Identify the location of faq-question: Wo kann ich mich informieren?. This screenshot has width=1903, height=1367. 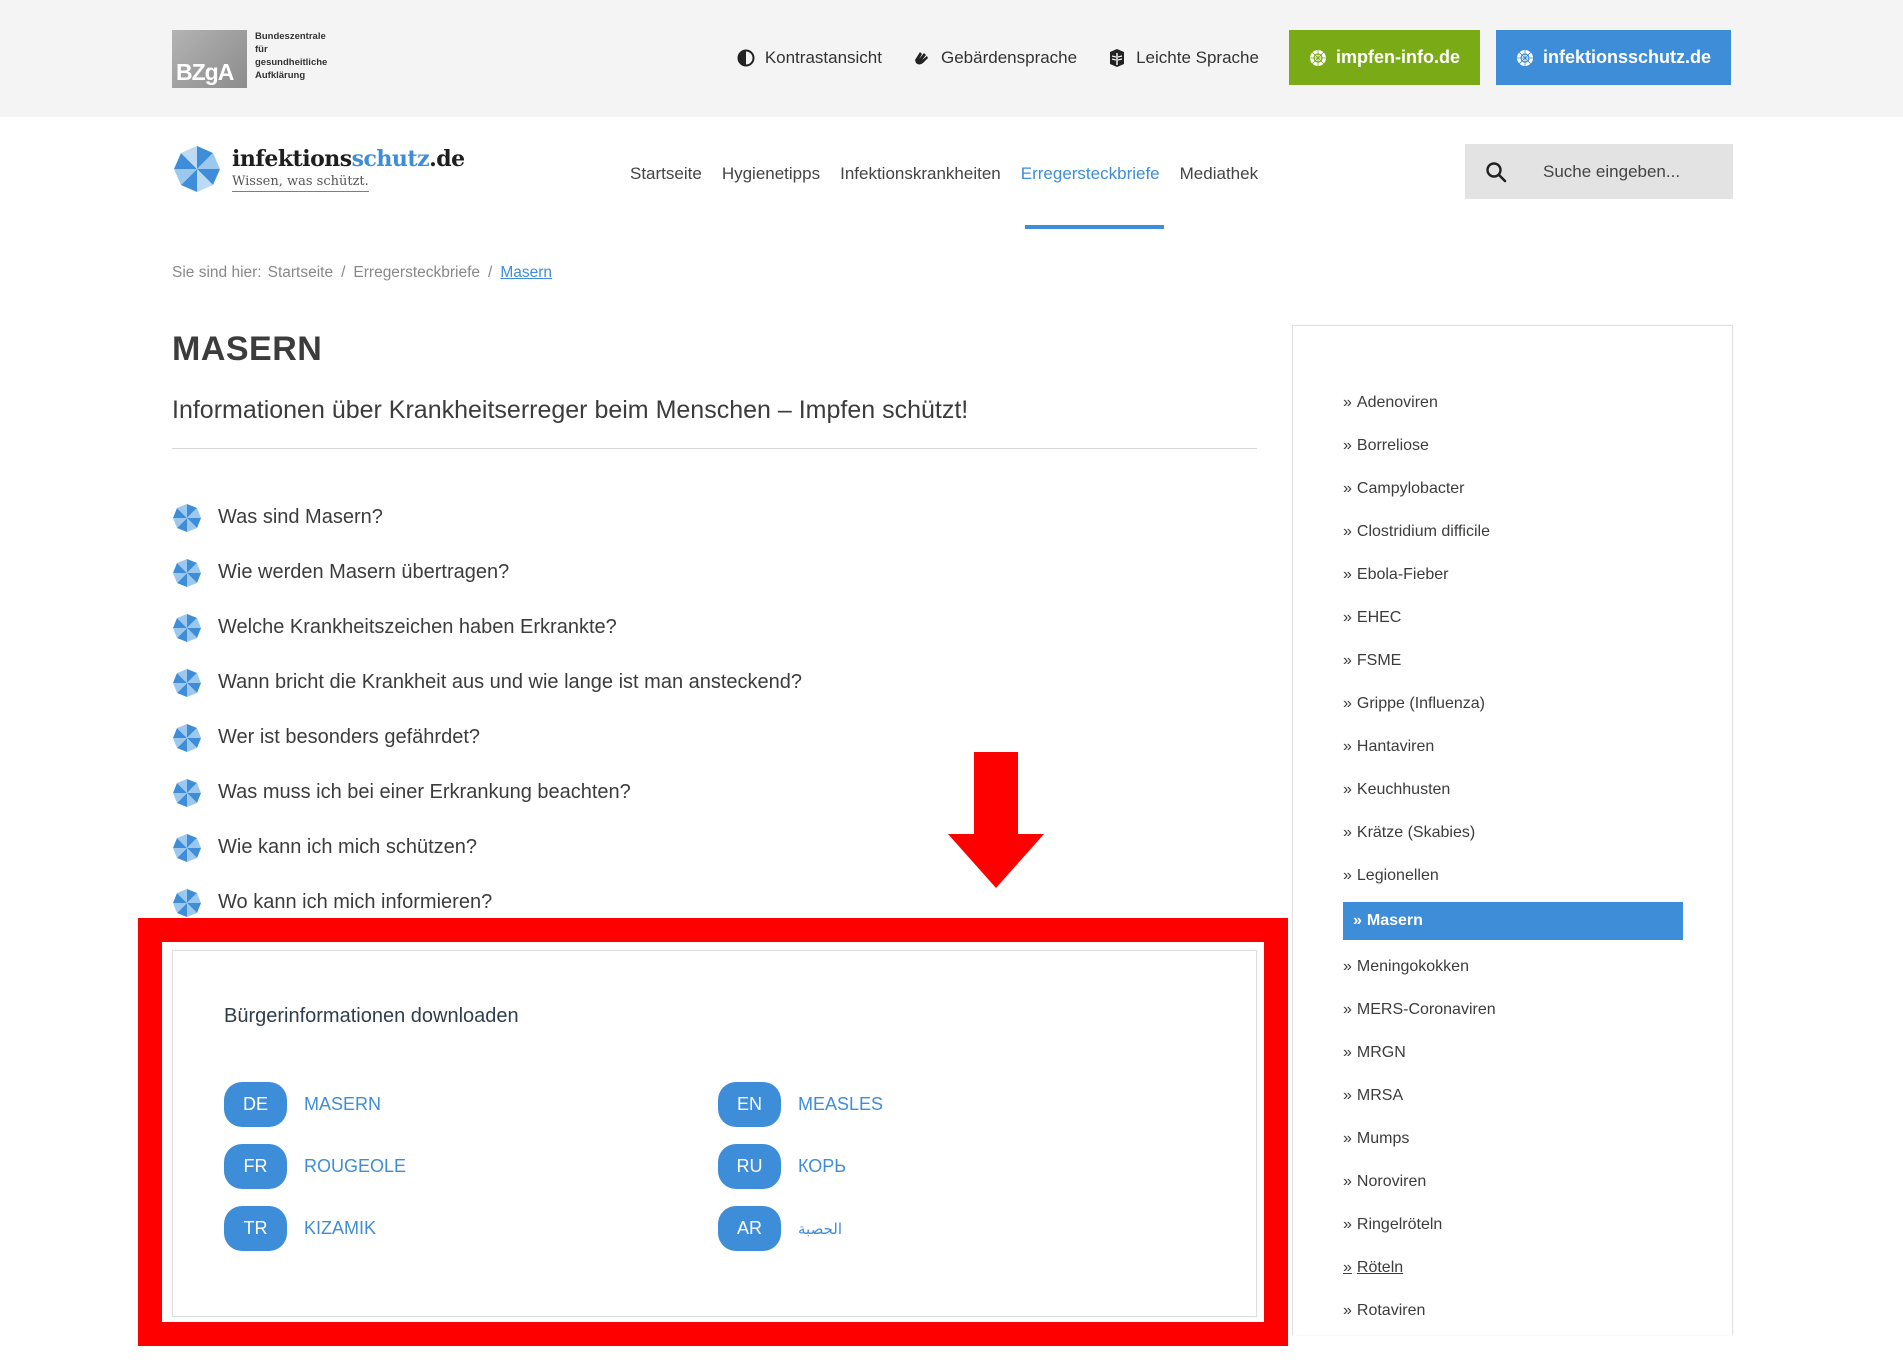
(355, 902).